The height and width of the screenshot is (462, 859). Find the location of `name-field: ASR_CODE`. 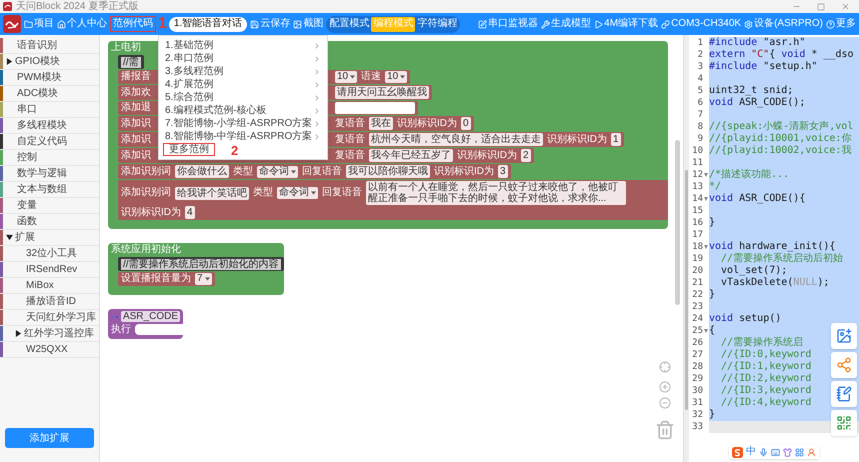

name-field: ASR_CODE is located at coordinates (150, 316).